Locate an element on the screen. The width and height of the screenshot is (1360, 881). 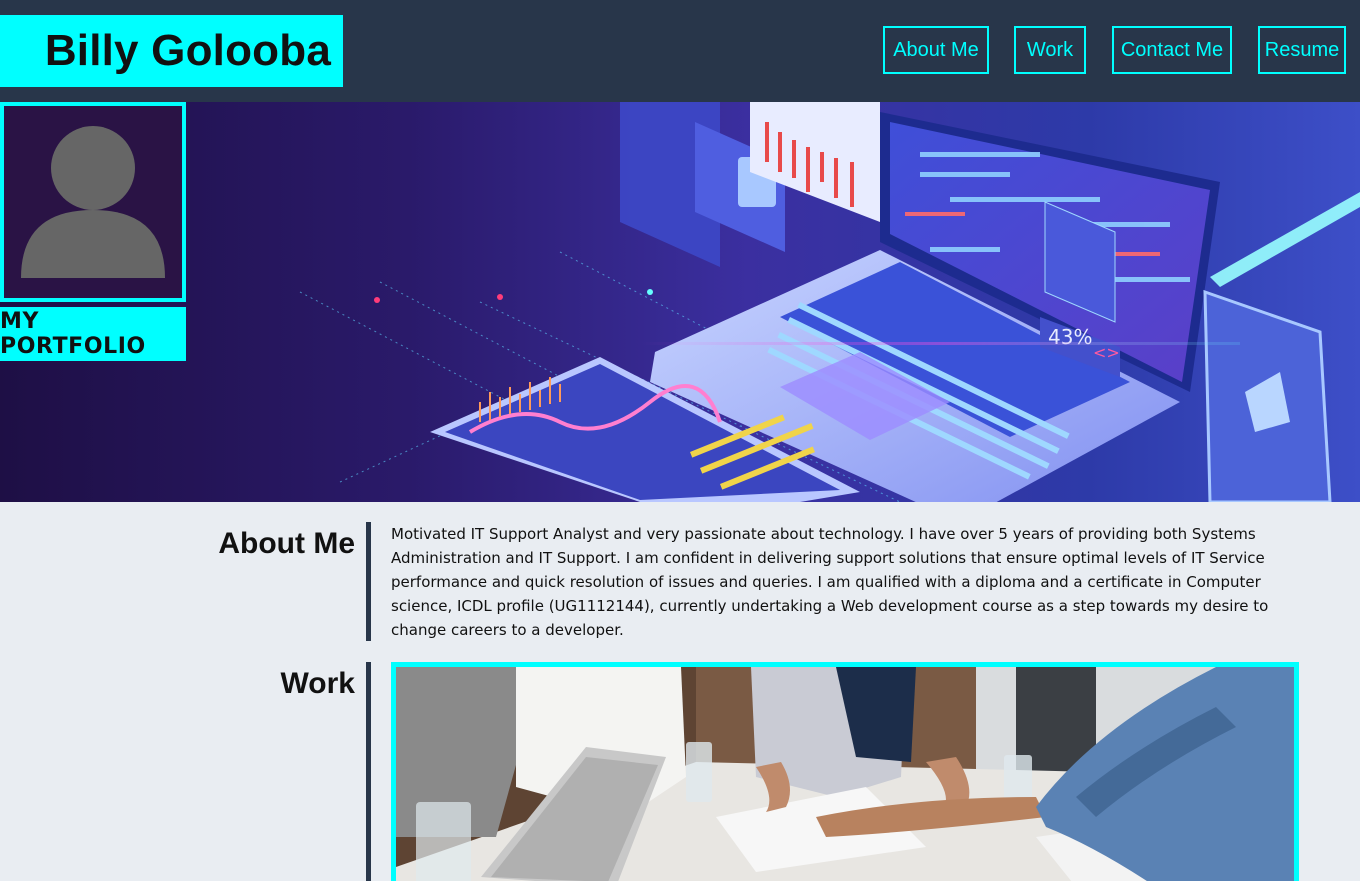
nav-about-me: About Me is located at coordinates (936, 50).